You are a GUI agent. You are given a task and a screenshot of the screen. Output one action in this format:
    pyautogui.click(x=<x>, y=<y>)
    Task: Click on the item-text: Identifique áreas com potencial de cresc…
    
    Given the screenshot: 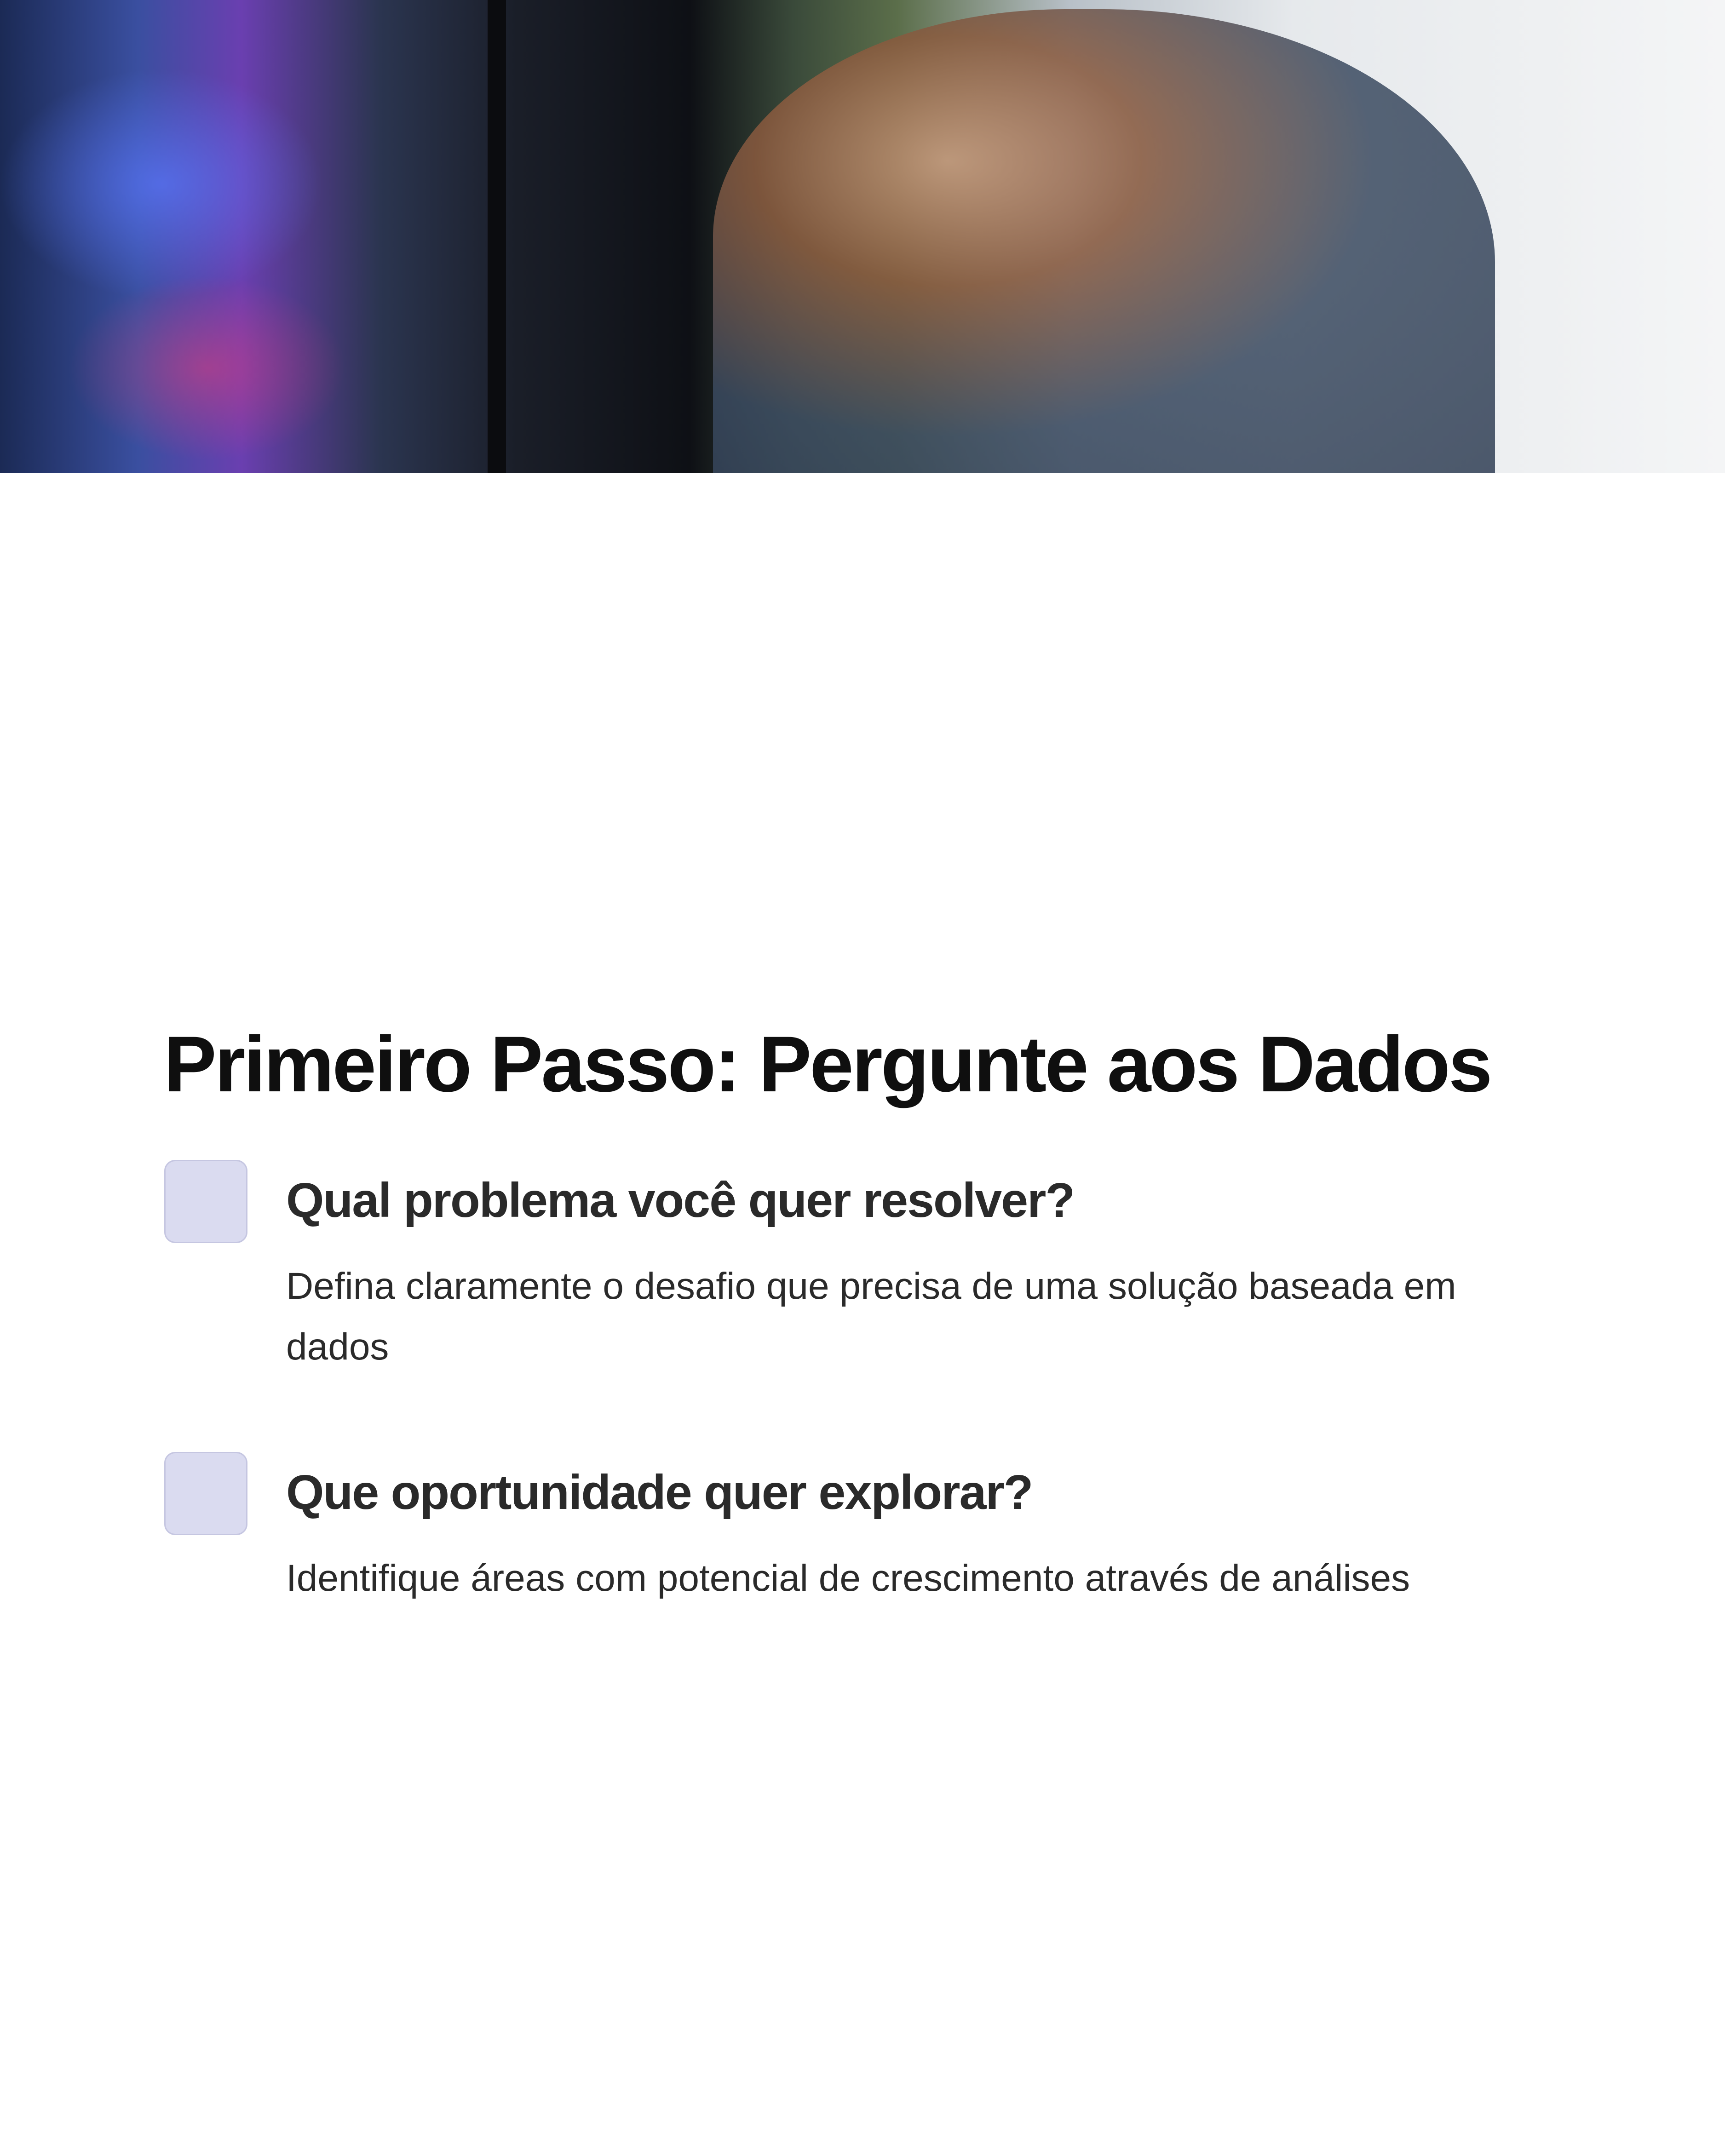 What is the action you would take?
    pyautogui.click(x=848, y=1578)
    